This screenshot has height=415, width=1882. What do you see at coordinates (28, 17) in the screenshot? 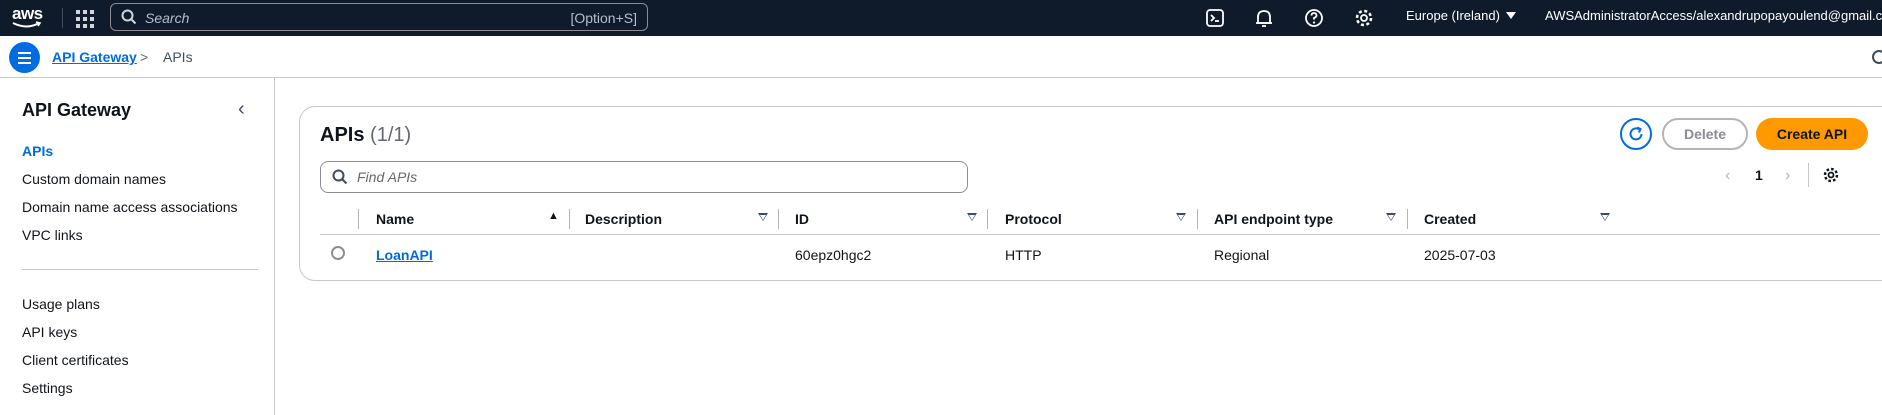
I see `aws-logo: aws` at bounding box center [28, 17].